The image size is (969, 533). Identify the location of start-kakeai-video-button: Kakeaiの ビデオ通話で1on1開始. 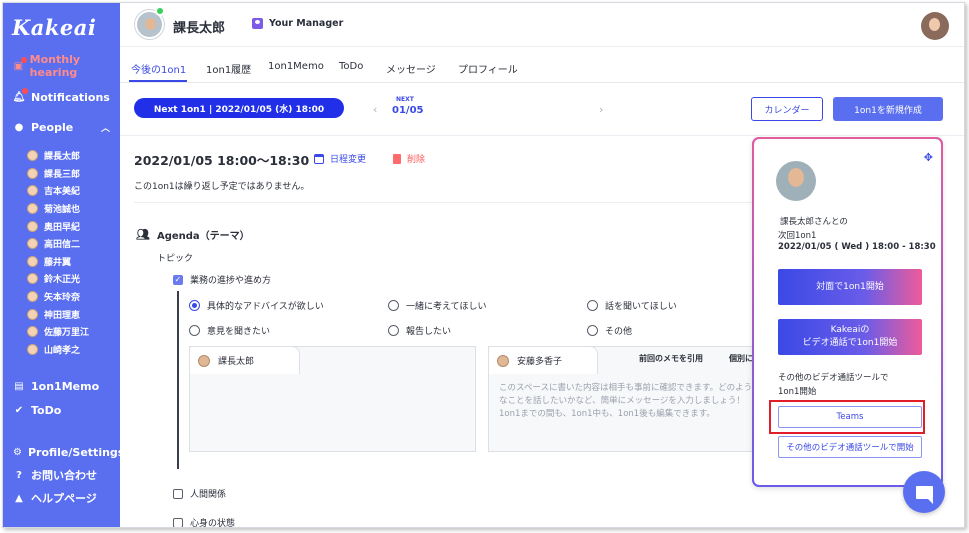
(850, 337).